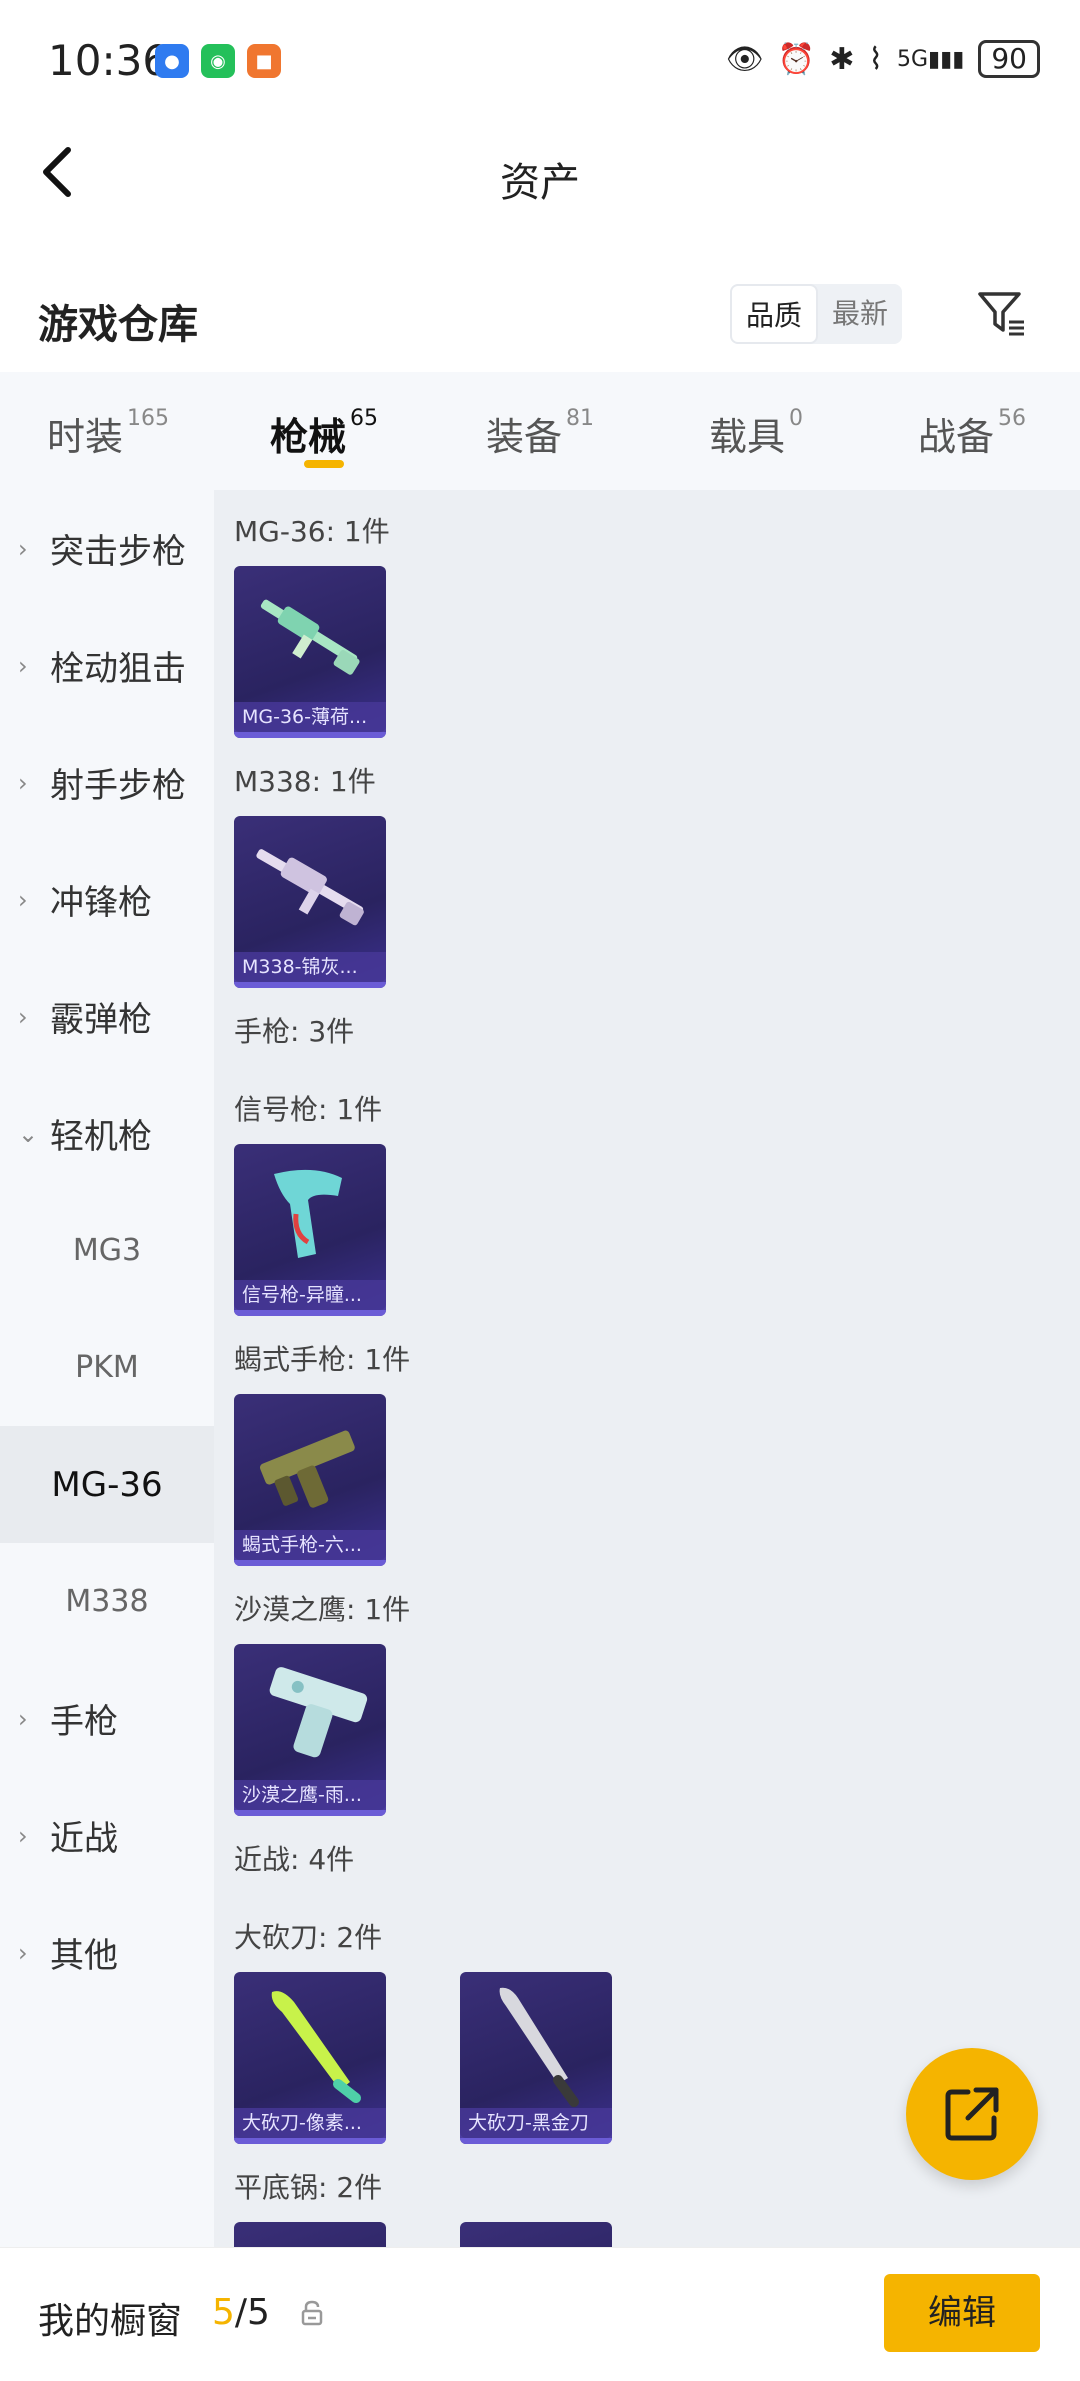  Describe the element at coordinates (756, 431) in the screenshot. I see `tab-vehicles: 载具 0` at that location.